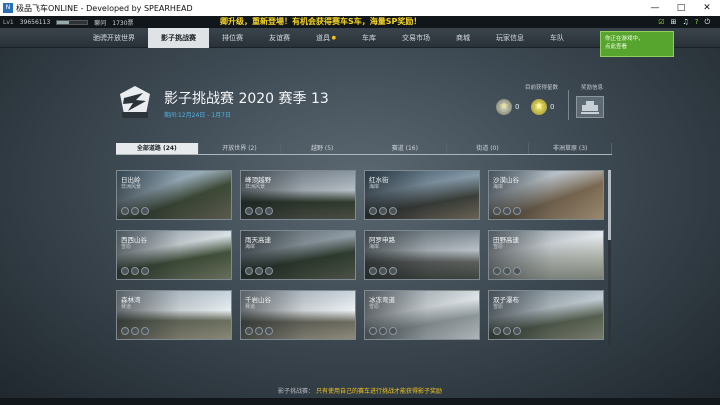  Describe the element at coordinates (240, 148) in the screenshot. I see `tab-1: 开放世界 (2)` at that location.